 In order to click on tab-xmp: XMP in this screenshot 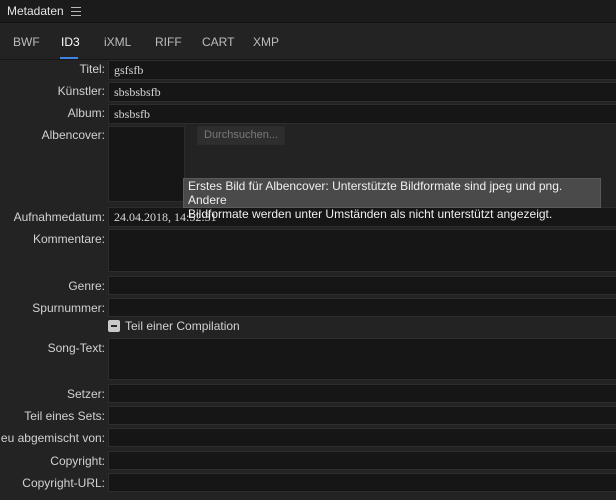, I will do `click(266, 42)`.